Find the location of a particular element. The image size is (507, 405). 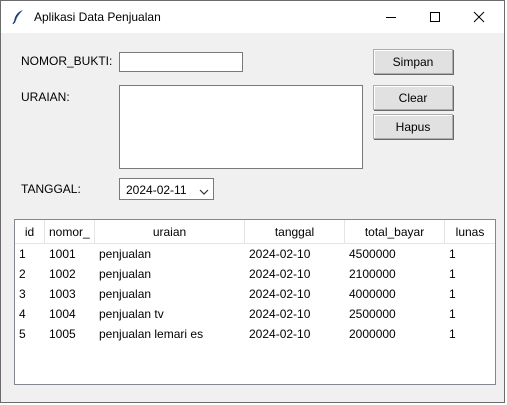

maximize-button is located at coordinates (435, 17).